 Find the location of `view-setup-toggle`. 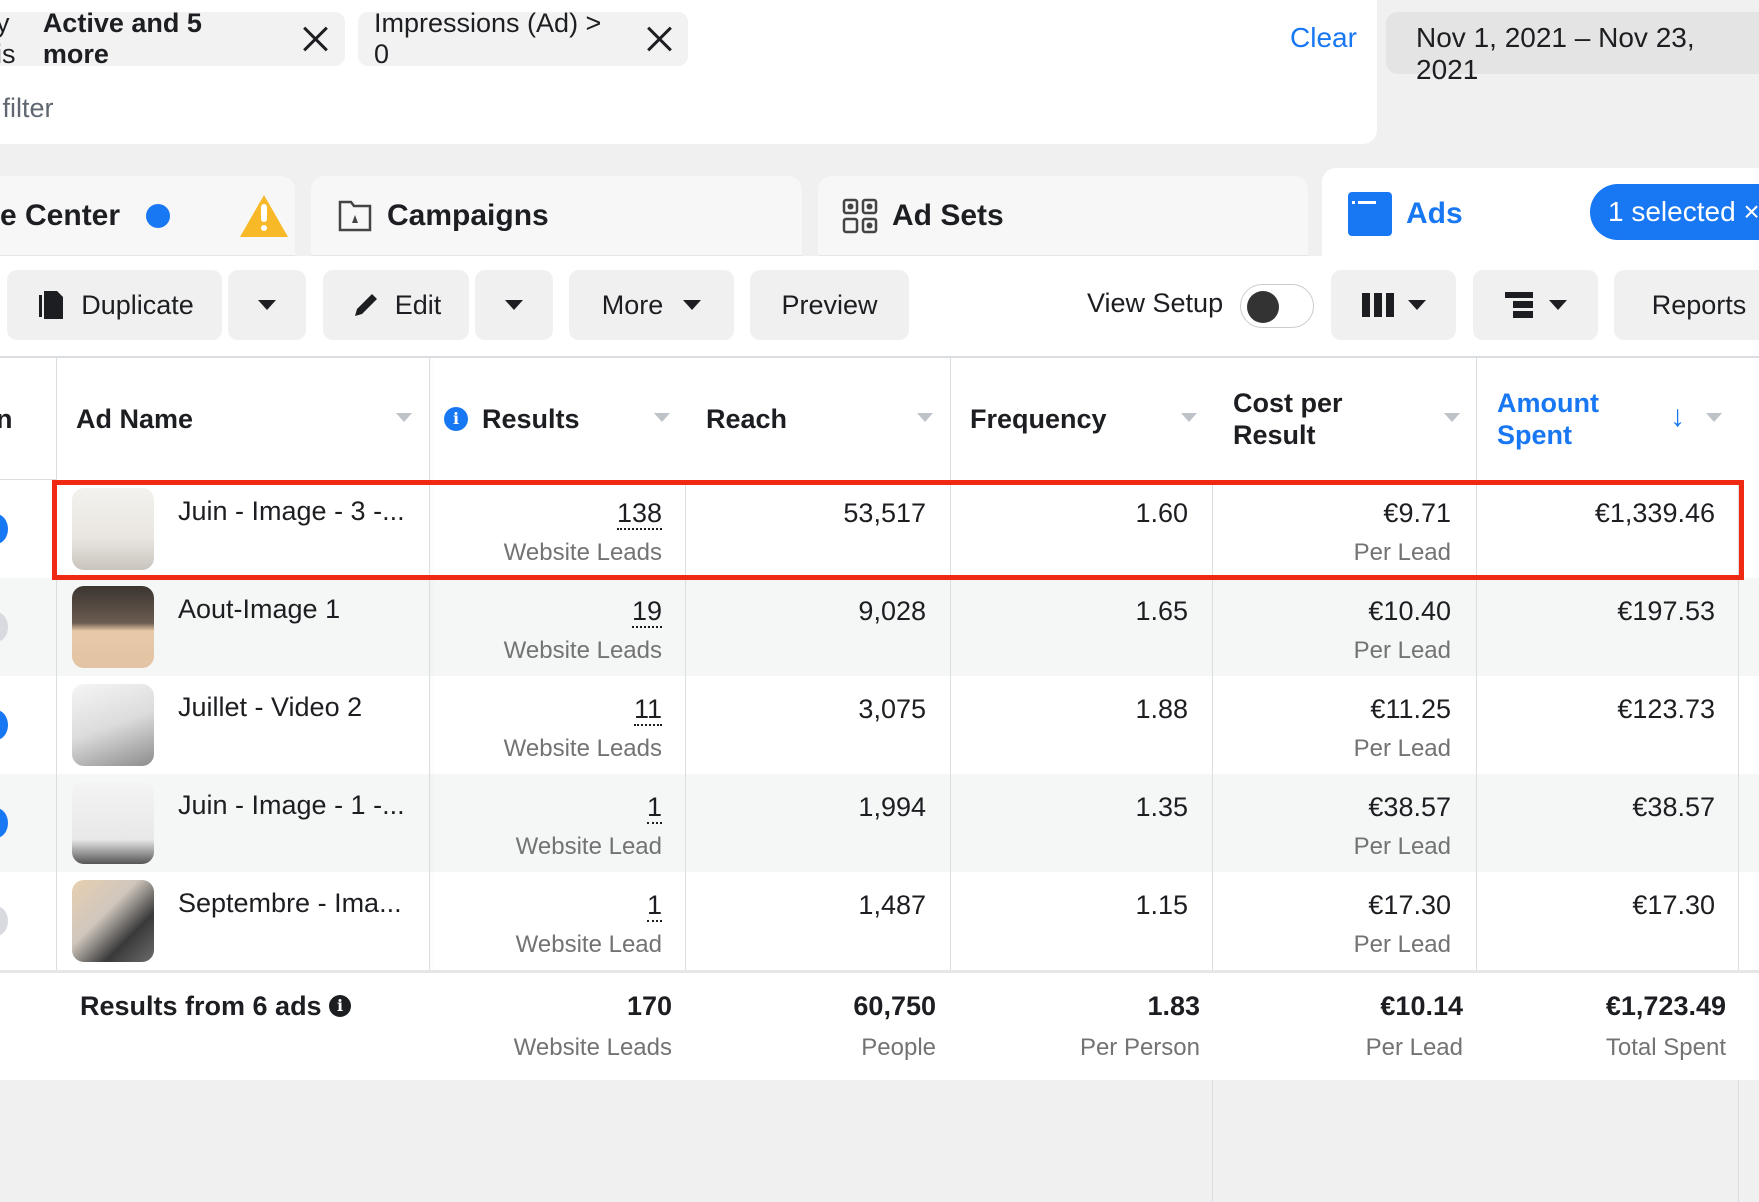

view-setup-toggle is located at coordinates (1277, 306).